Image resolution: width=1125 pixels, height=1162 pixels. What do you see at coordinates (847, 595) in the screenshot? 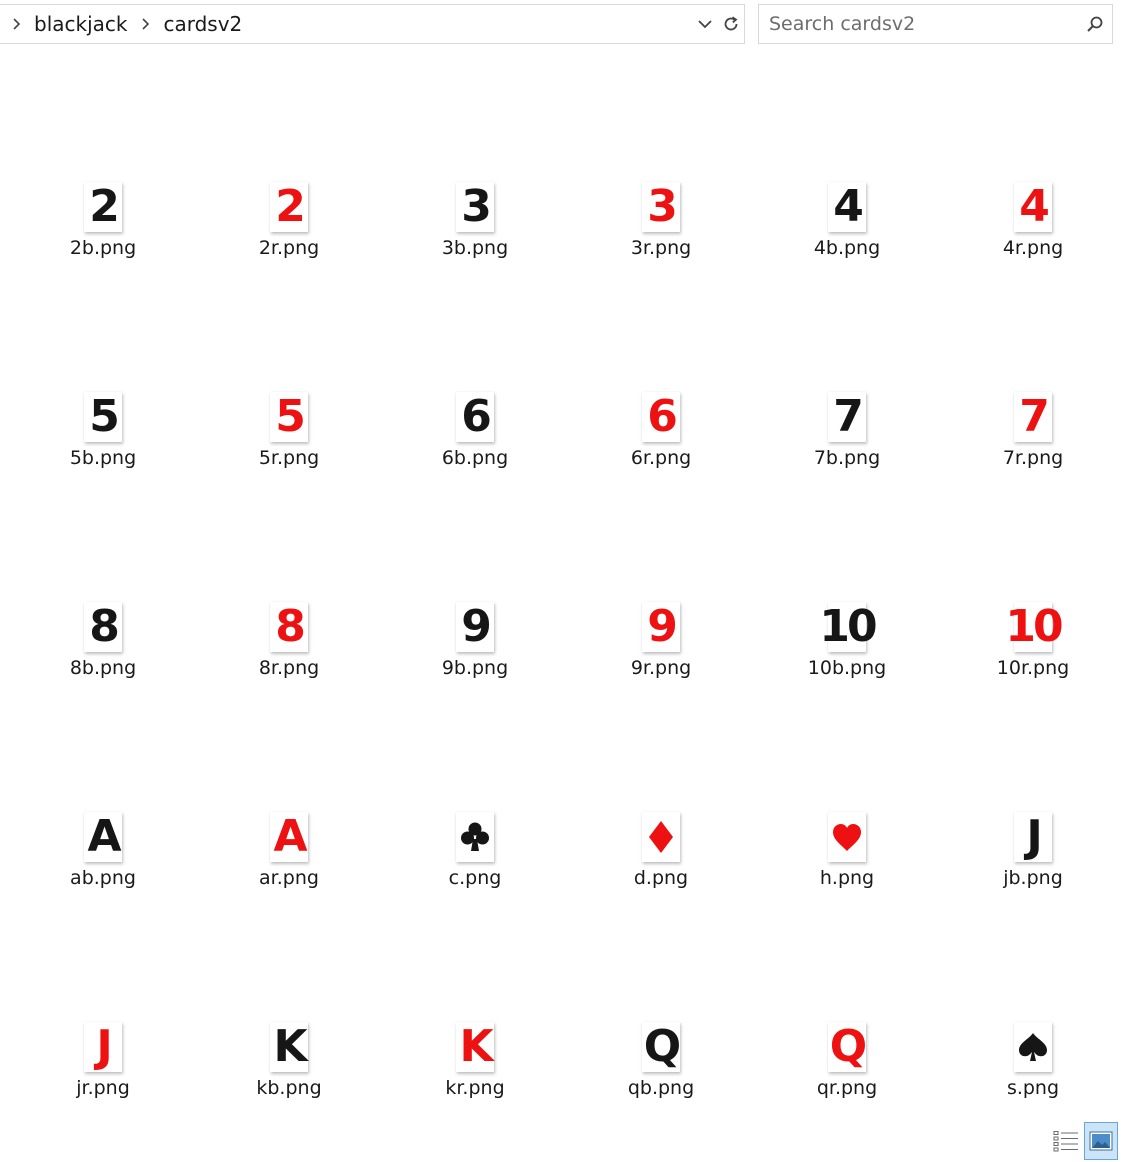
I see `file-item: 10 10b.png` at bounding box center [847, 595].